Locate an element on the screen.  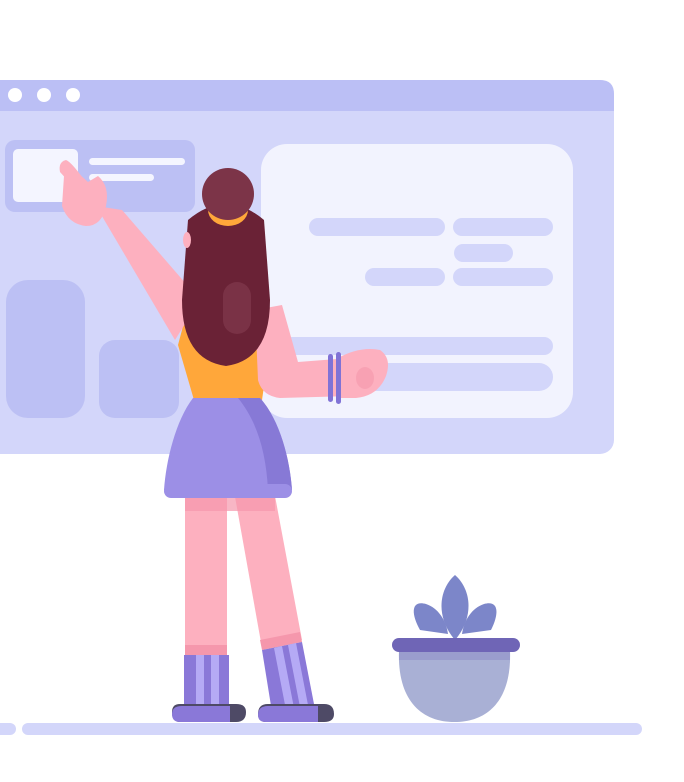
window-titlebar is located at coordinates (307, 95).